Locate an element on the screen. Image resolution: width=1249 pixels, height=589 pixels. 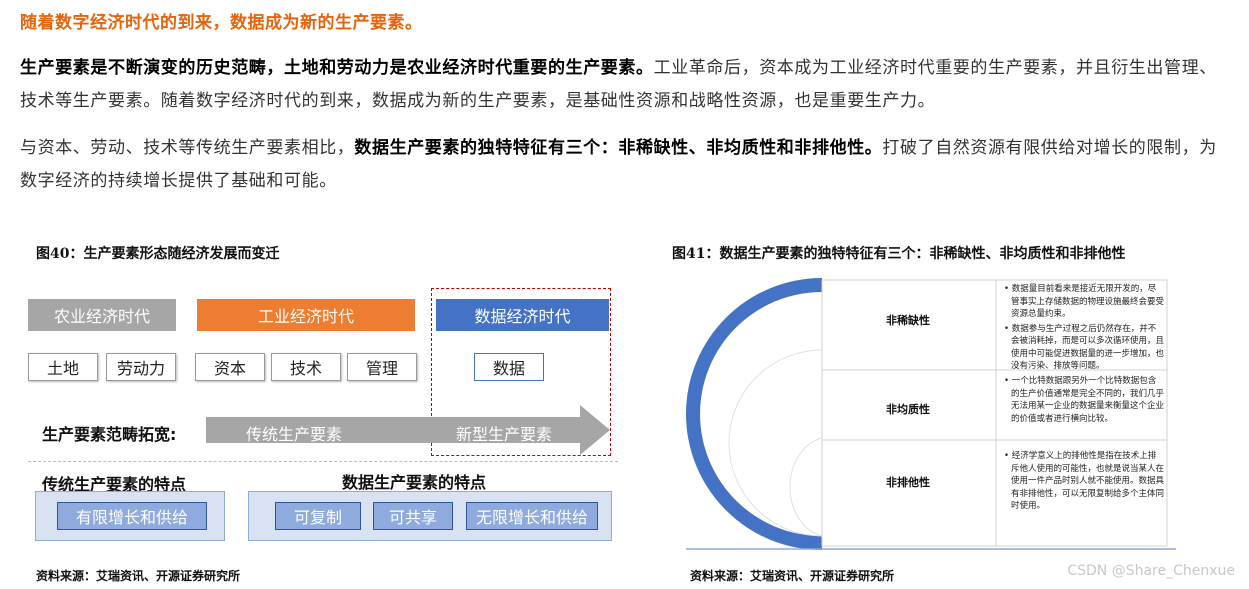
paragraph-2-bold: 数据生产要素的独特特征有三个：非稀缺性、非均质性和非排他性。 is located at coordinates (618, 148).